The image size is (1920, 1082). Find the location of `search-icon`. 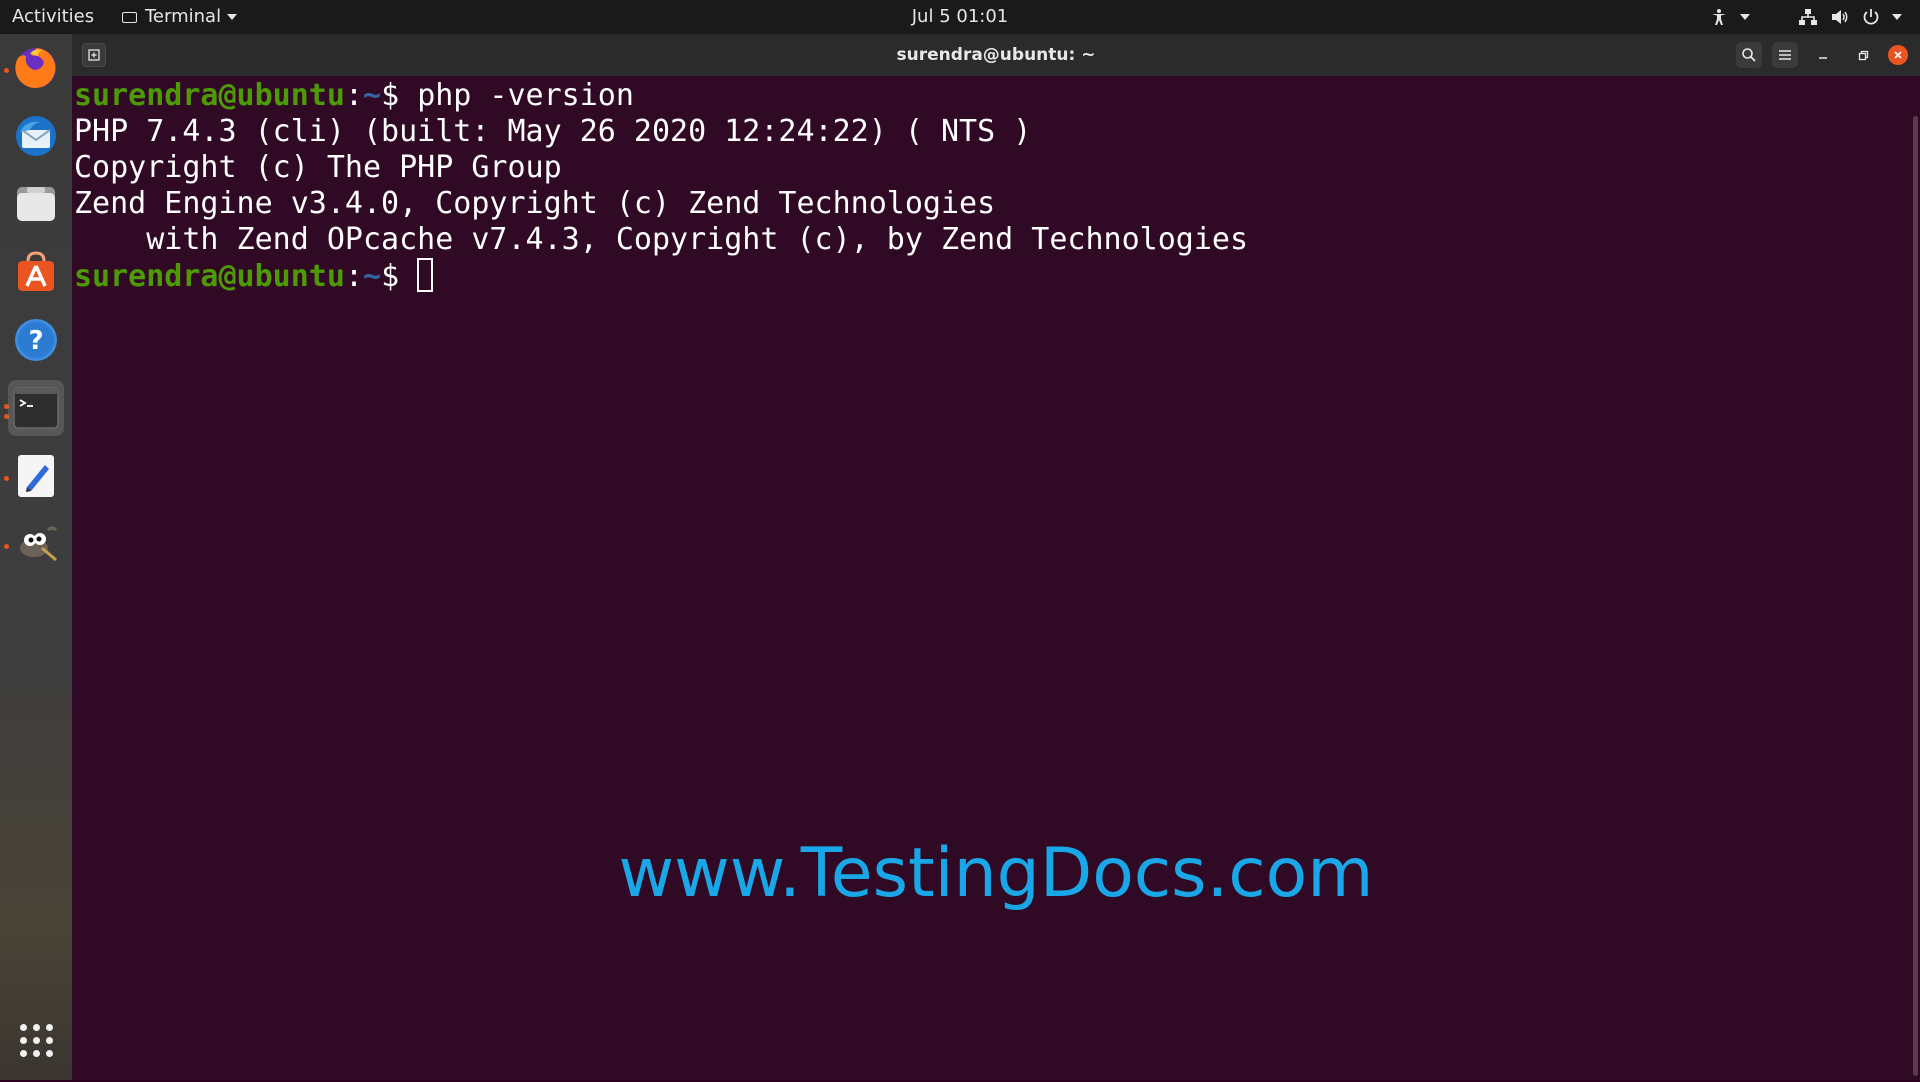

search-icon is located at coordinates (1749, 55).